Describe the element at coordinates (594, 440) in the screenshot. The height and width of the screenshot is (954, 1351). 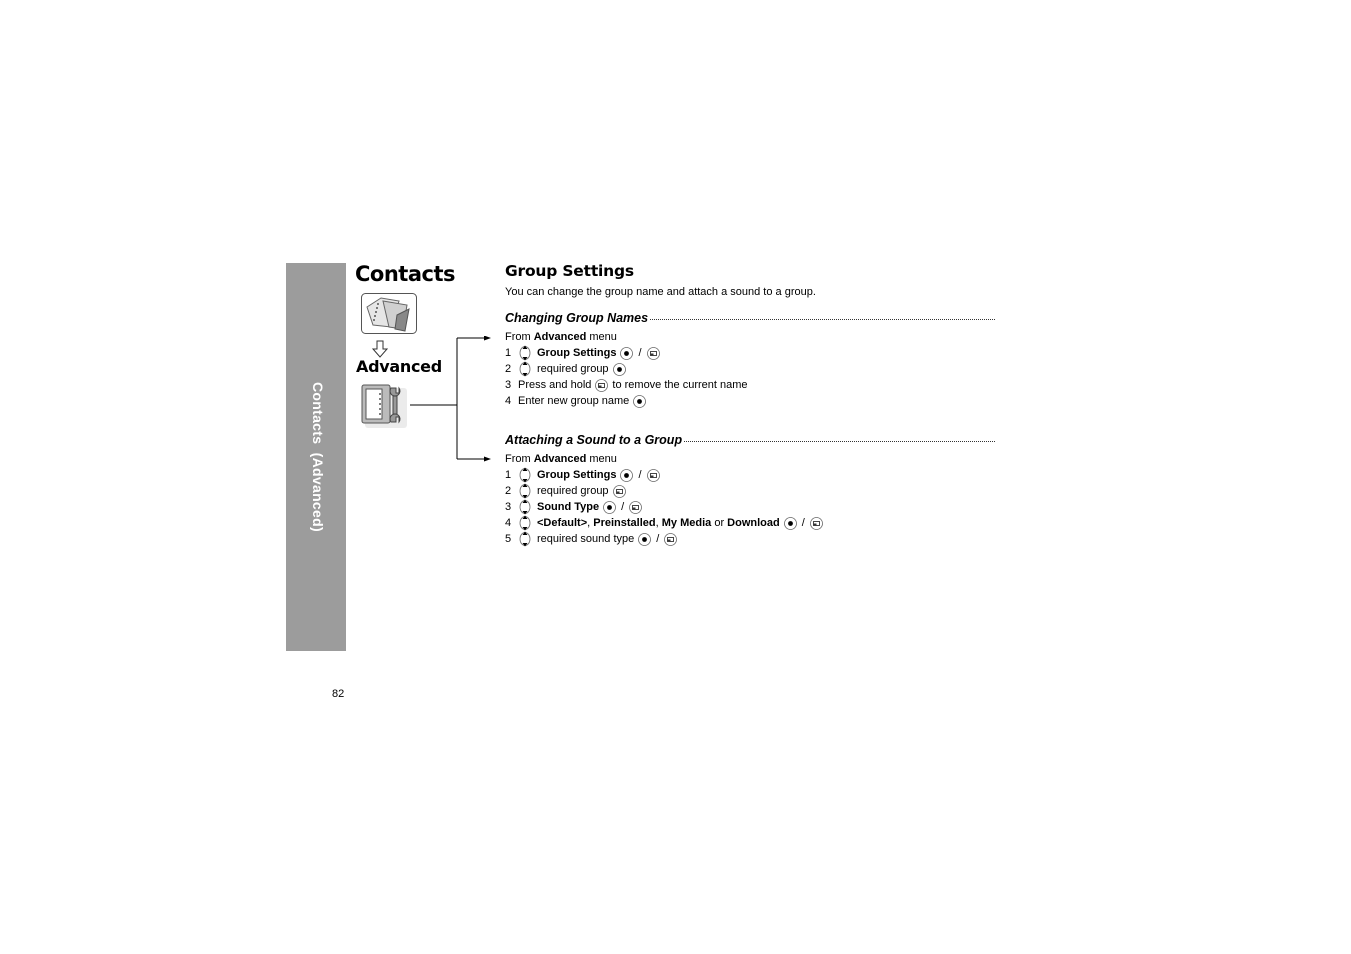
I see `heading-text: Attaching a Sound to a Group` at that location.